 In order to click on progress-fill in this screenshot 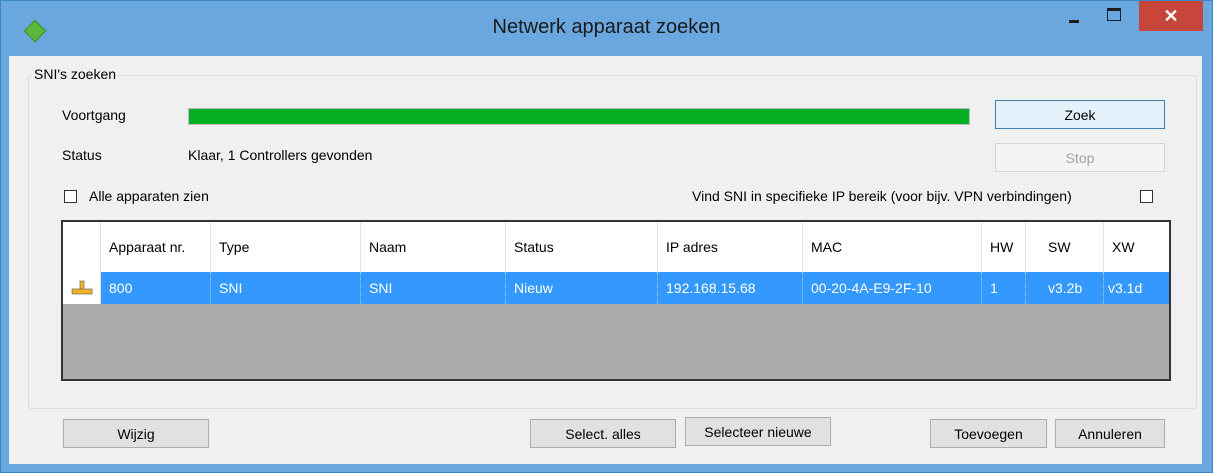, I will do `click(579, 116)`.